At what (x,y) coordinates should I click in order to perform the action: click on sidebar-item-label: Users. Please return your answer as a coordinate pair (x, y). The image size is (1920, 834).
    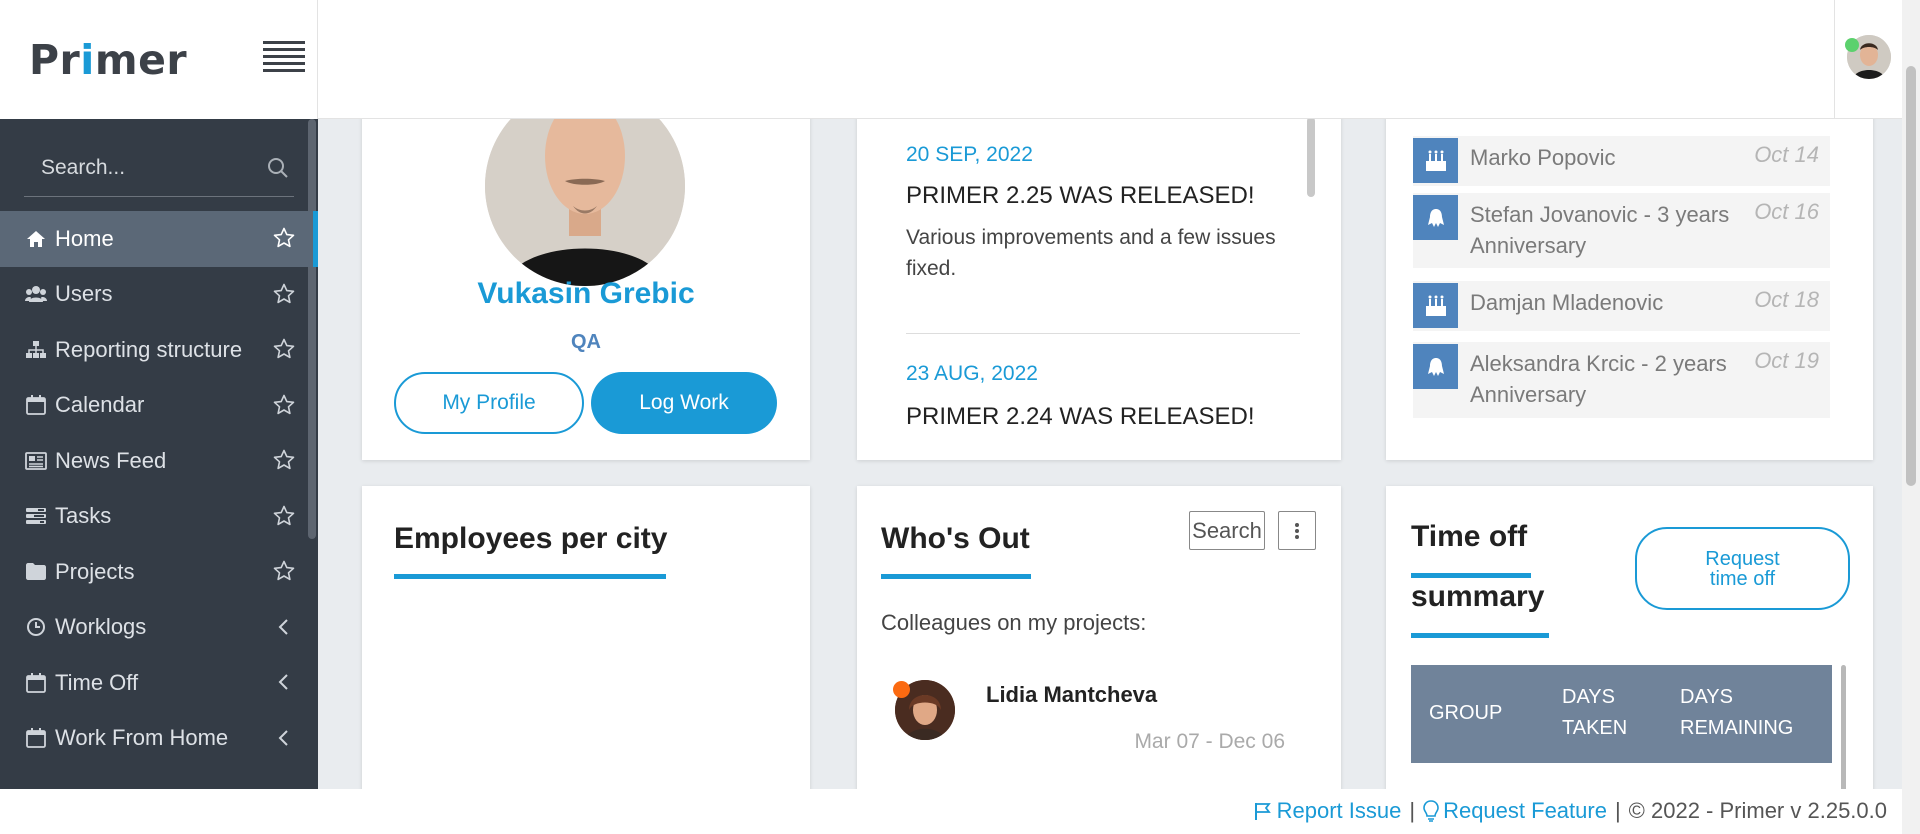
    Looking at the image, I should click on (84, 294).